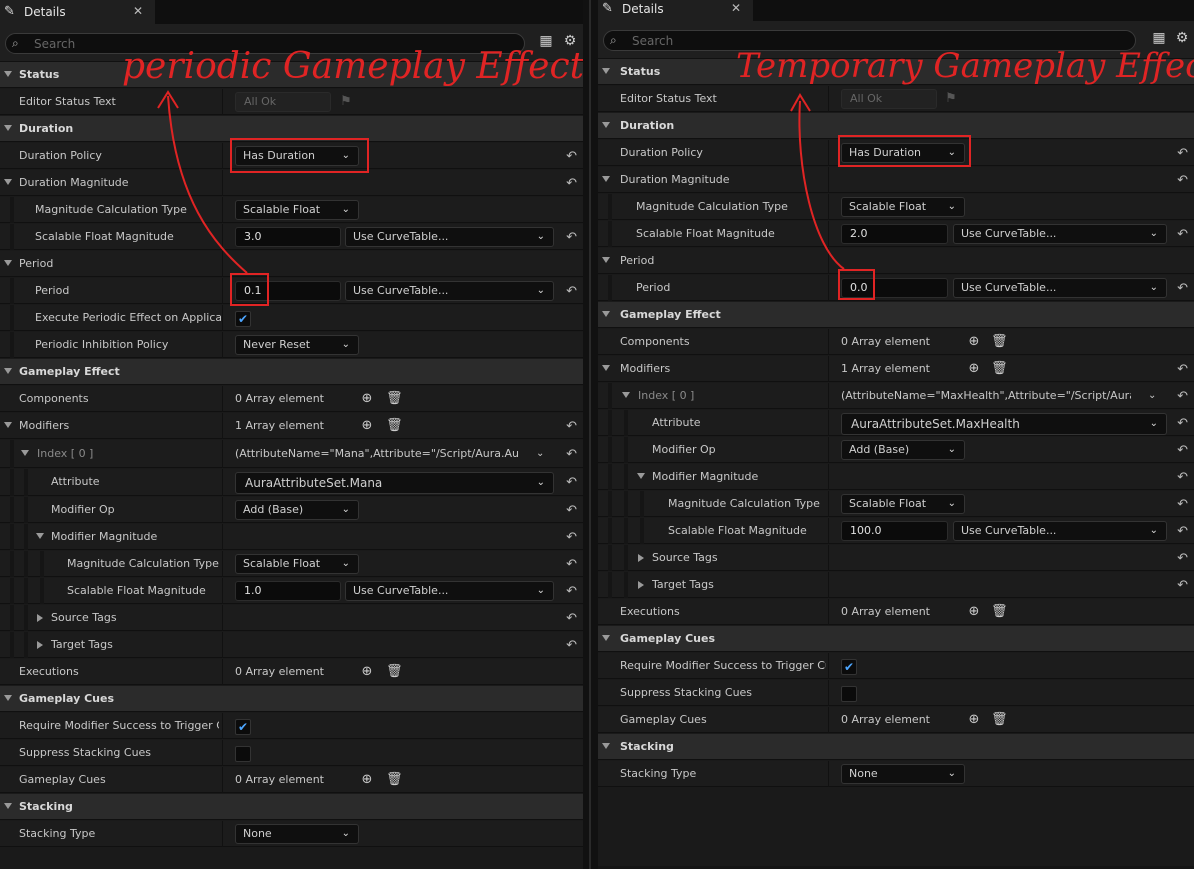 The width and height of the screenshot is (1194, 869). Describe the element at coordinates (291, 426) in the screenshot. I see `row-modifiers: Modifiers 1 Array element ⊕ 🗑 ↶` at that location.